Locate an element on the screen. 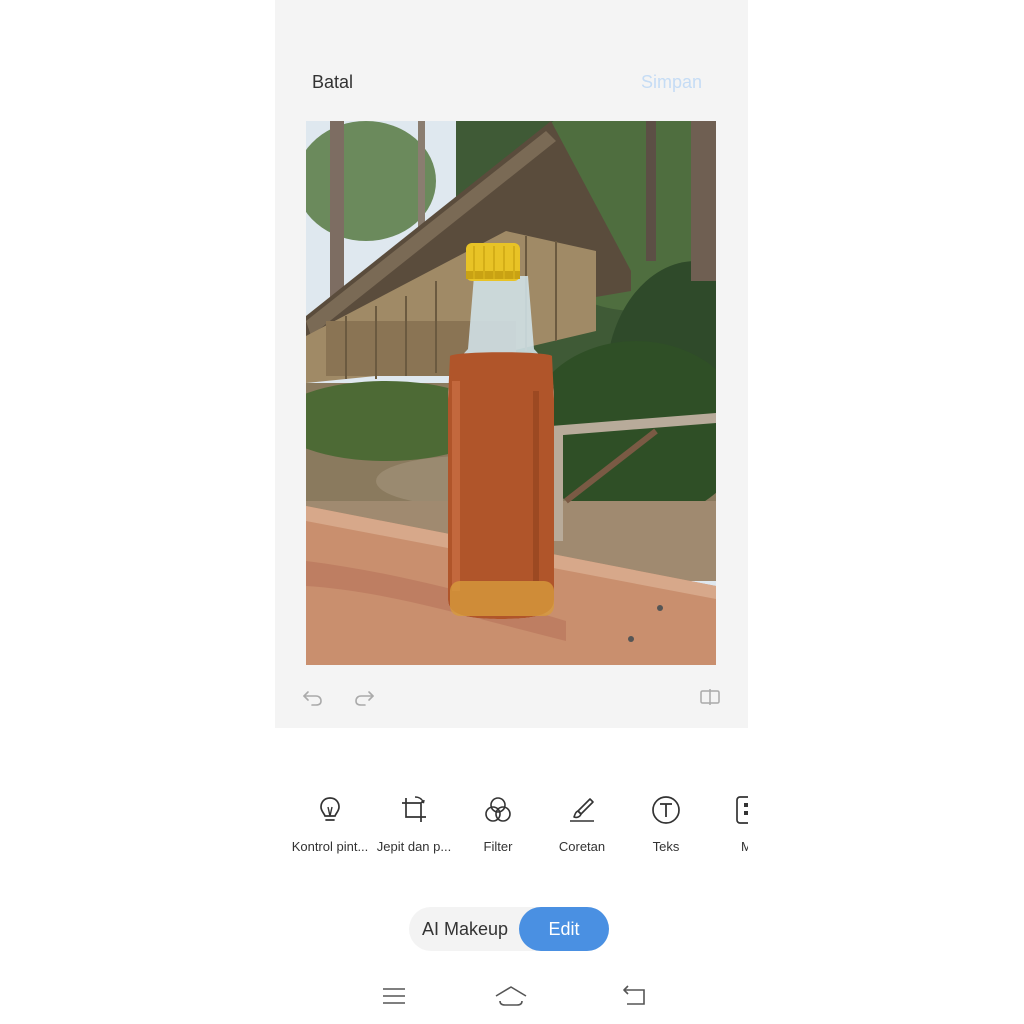 This screenshot has height=1024, width=1024. redo-button is located at coordinates (364, 697).